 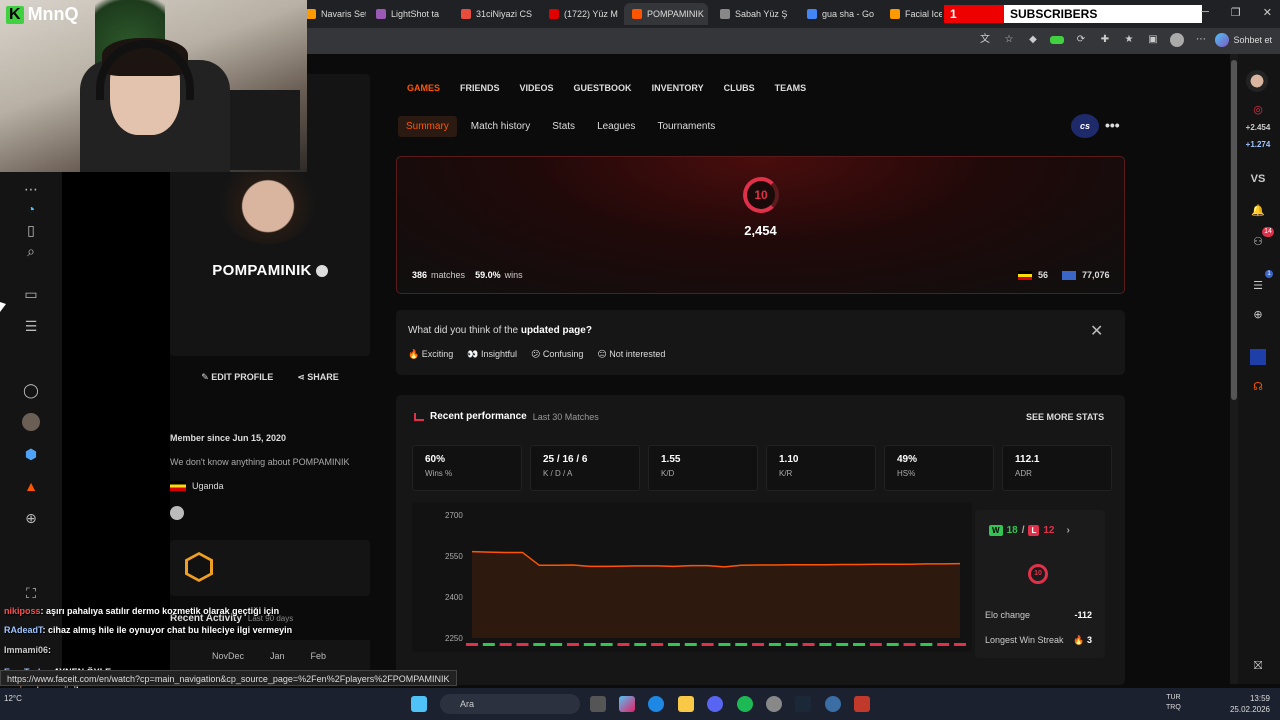 What do you see at coordinates (500, 126) in the screenshot?
I see `subtab-match-history: Match history` at bounding box center [500, 126].